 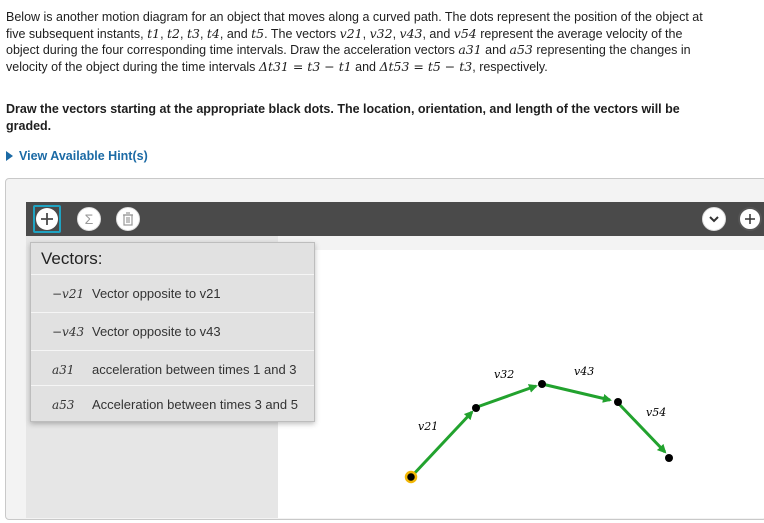 I want to click on trash-icon, so click(x=128, y=219).